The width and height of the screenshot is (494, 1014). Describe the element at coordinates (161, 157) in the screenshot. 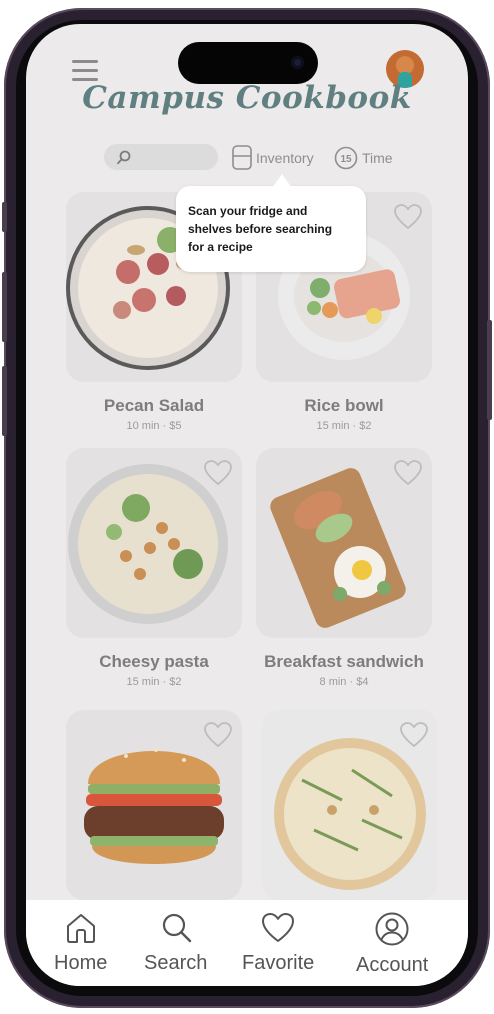

I see `search-input` at that location.